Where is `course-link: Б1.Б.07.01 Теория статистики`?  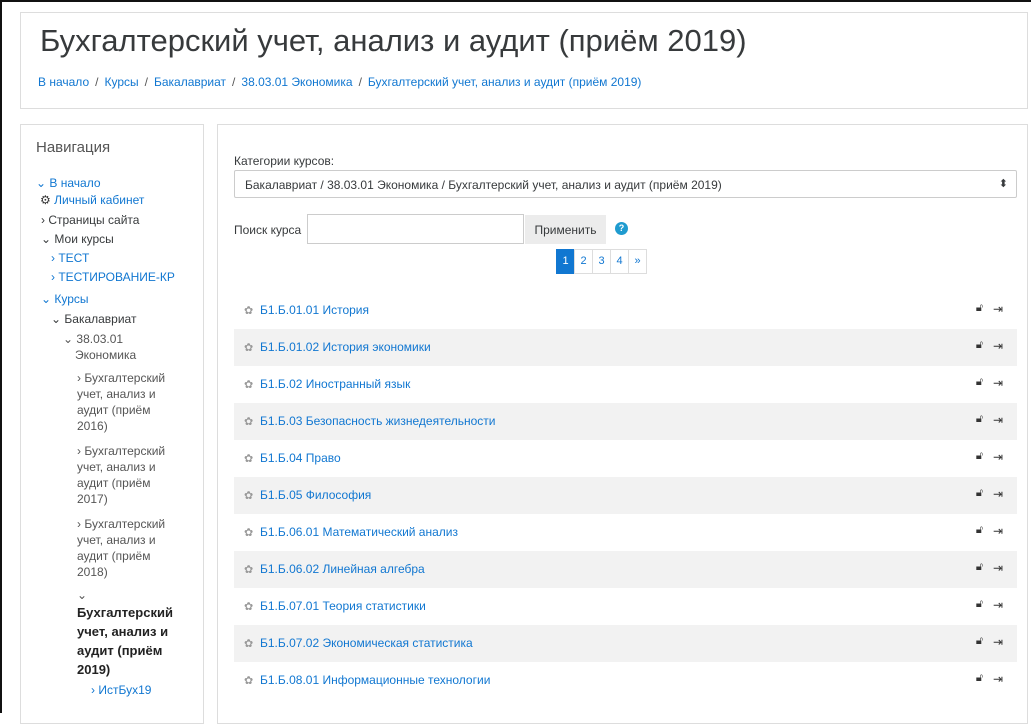
course-link: Б1.Б.07.01 Теория статистики is located at coordinates (343, 606).